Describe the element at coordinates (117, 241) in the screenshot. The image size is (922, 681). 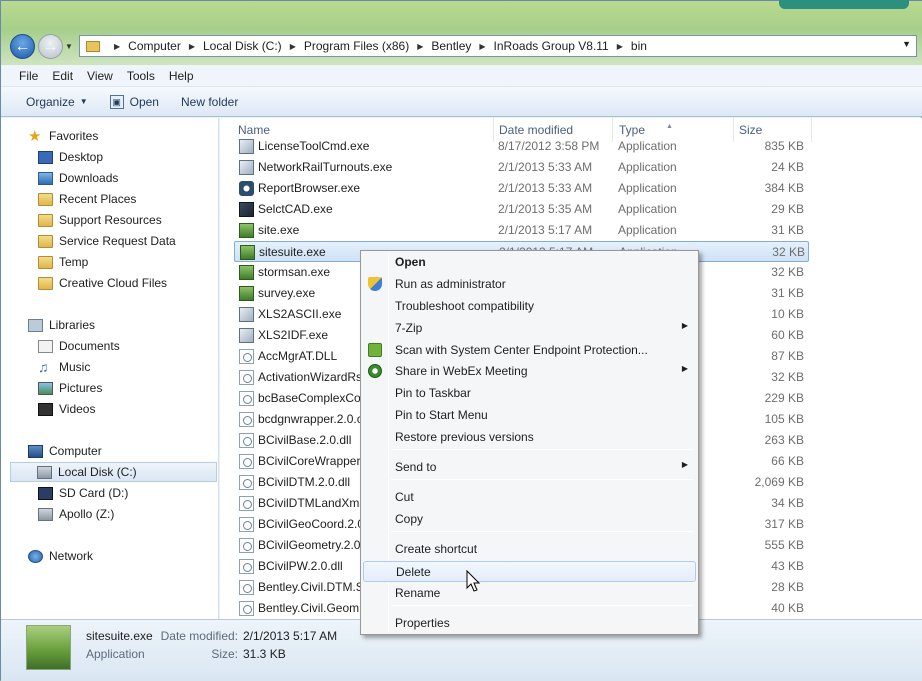
I see `nav-favorite-item-label: Service Request Data` at that location.